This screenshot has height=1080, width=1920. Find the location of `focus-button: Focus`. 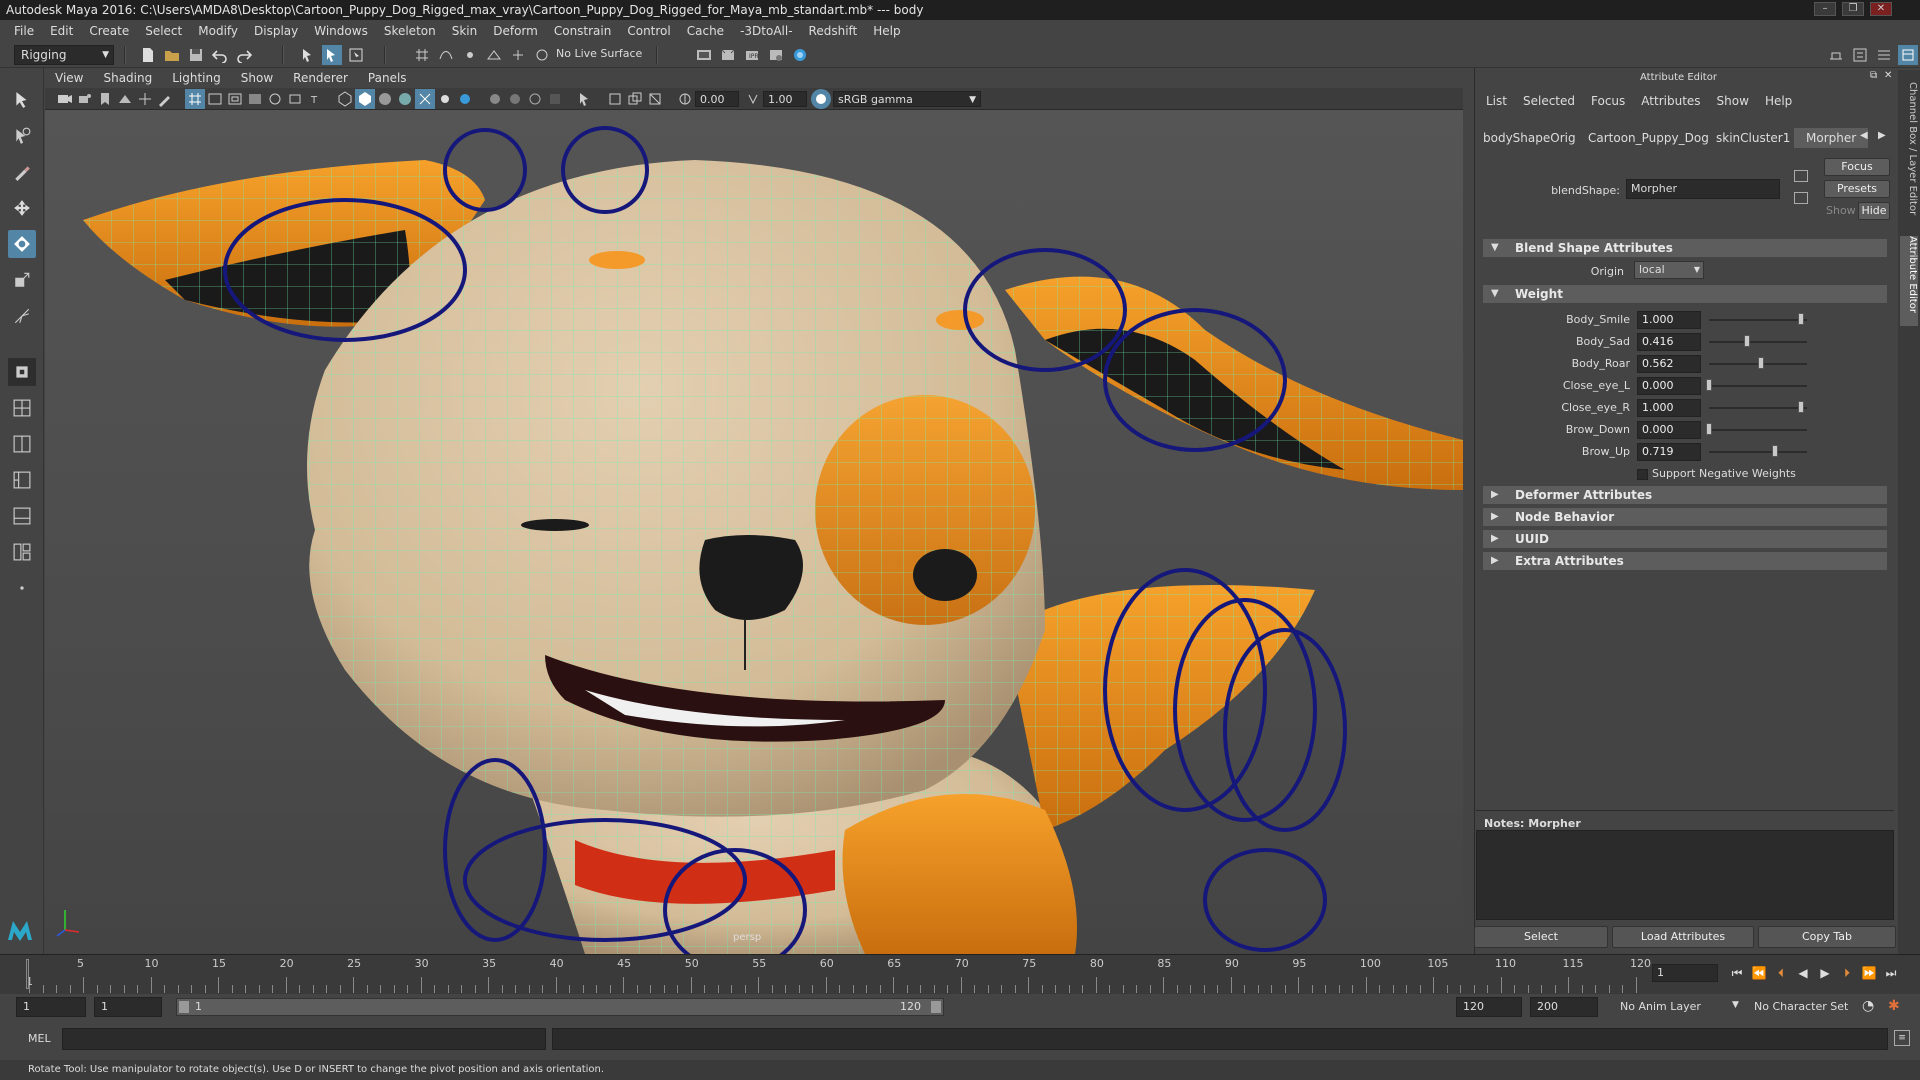

focus-button: Focus is located at coordinates (1857, 167).